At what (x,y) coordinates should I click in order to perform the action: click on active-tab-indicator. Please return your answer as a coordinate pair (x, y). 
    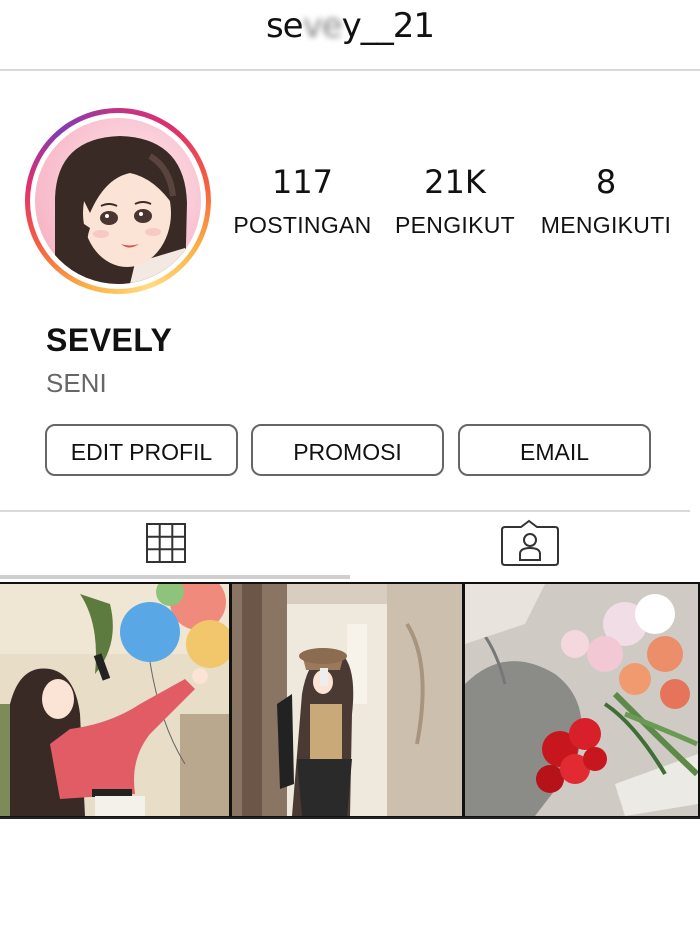
    Looking at the image, I should click on (175, 577).